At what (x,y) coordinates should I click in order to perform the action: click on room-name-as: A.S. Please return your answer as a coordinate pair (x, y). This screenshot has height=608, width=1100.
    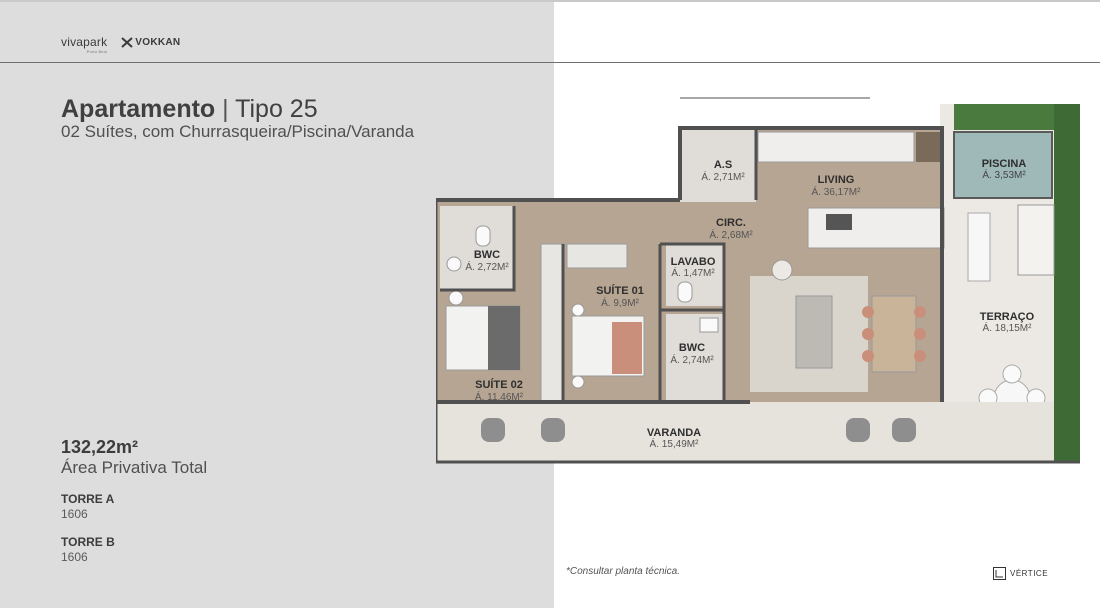
    Looking at the image, I should click on (723, 165).